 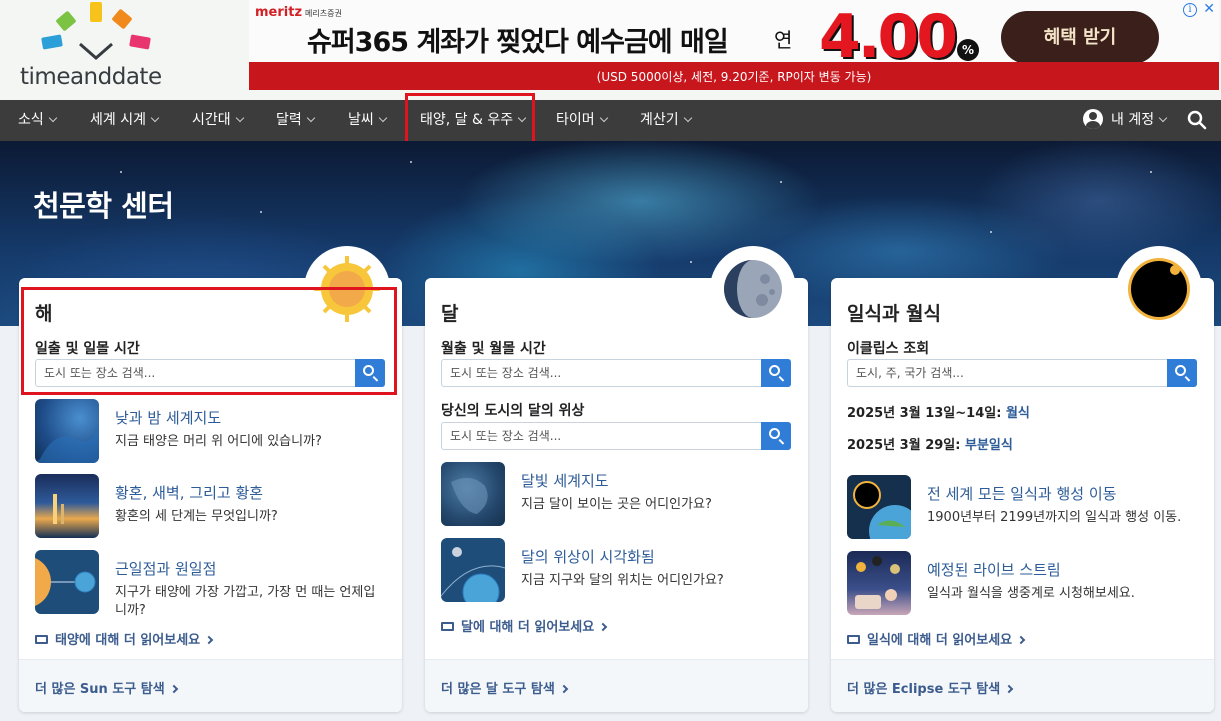 What do you see at coordinates (753, 289) in the screenshot?
I see `moon-icon` at bounding box center [753, 289].